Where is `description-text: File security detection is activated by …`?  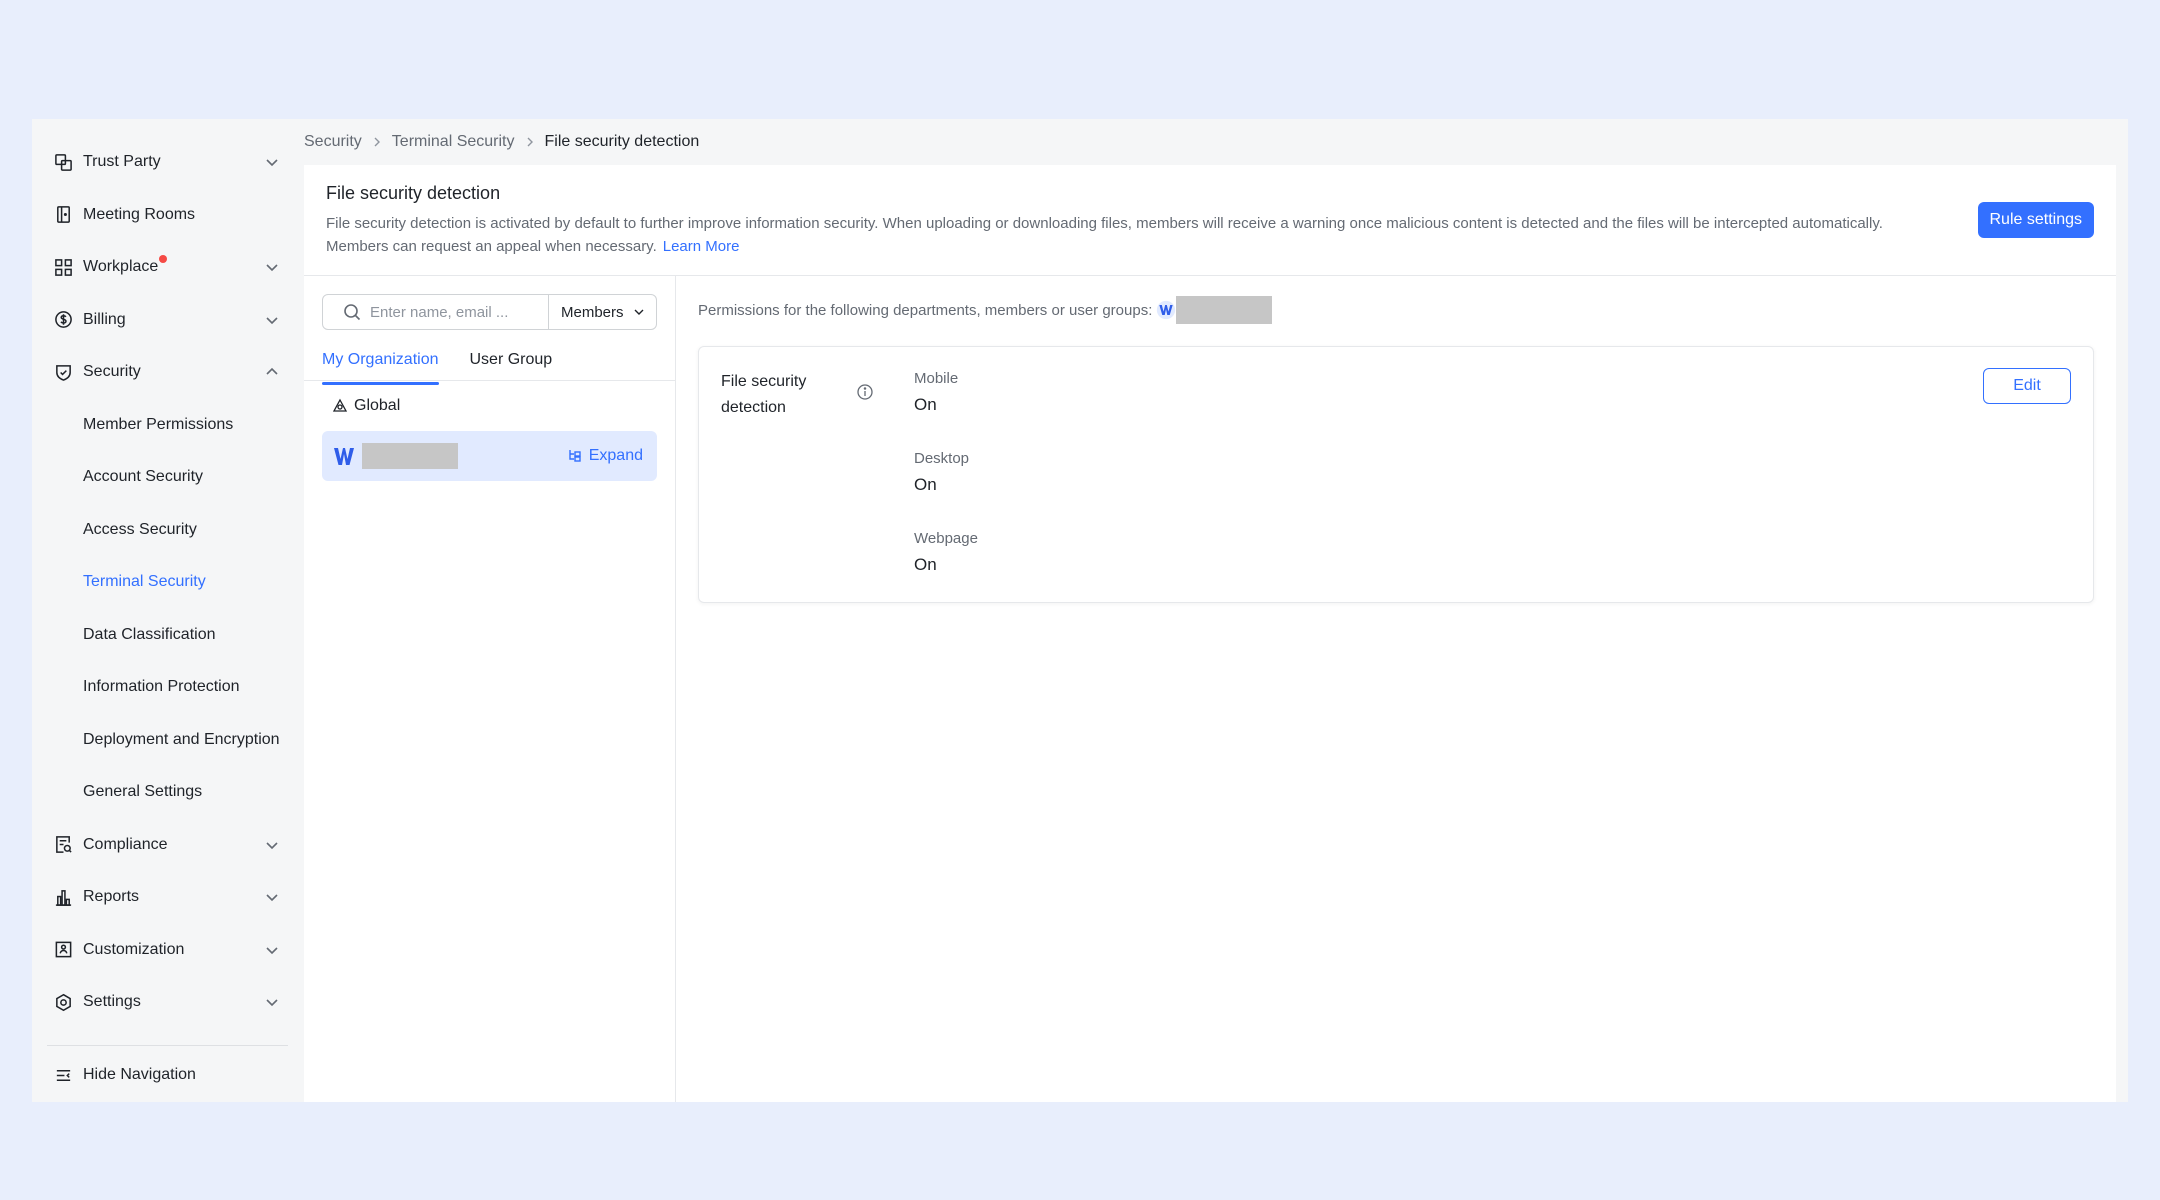
description-text: File security detection is activated by … is located at coordinates (1104, 235).